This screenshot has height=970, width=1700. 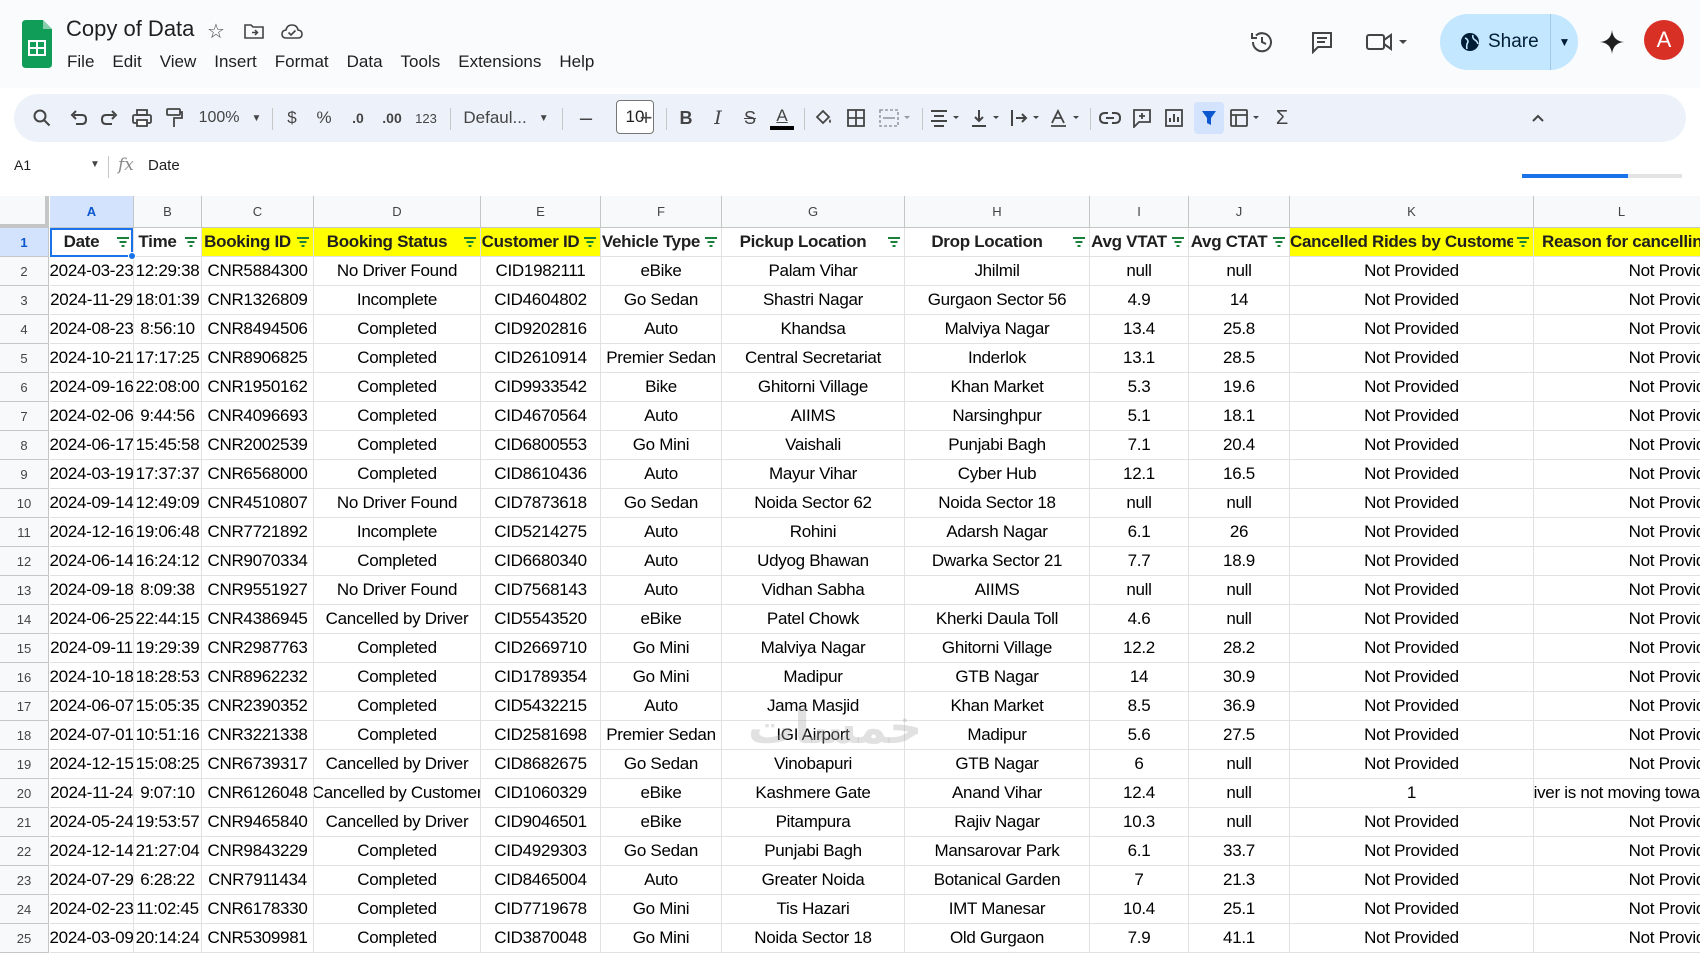 What do you see at coordinates (397, 212) in the screenshot?
I see `column-header-d: D` at bounding box center [397, 212].